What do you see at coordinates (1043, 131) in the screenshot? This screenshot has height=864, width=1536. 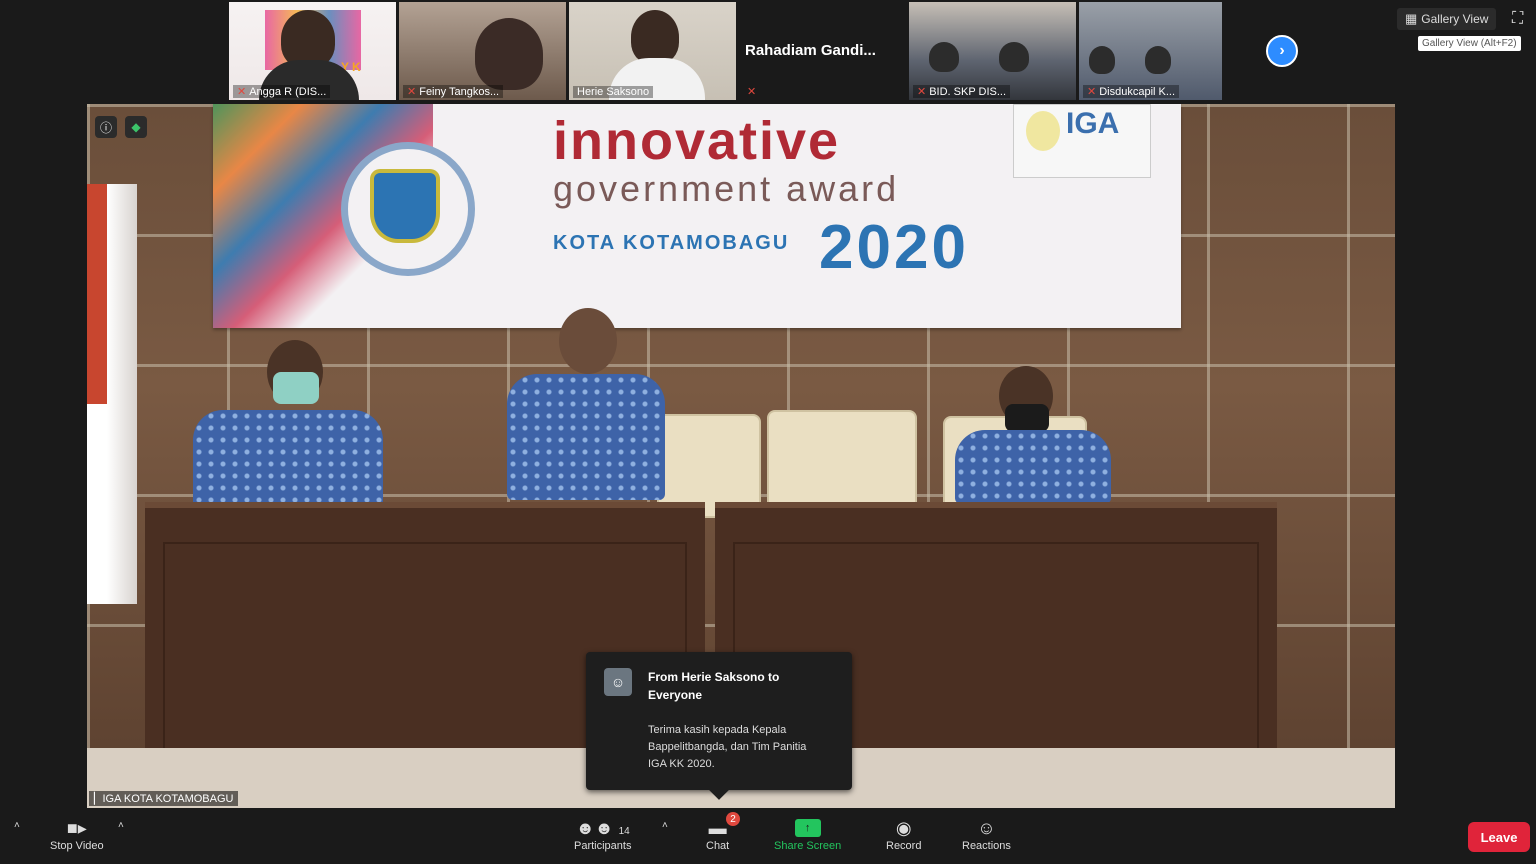 I see `lightbulb-icon` at bounding box center [1043, 131].